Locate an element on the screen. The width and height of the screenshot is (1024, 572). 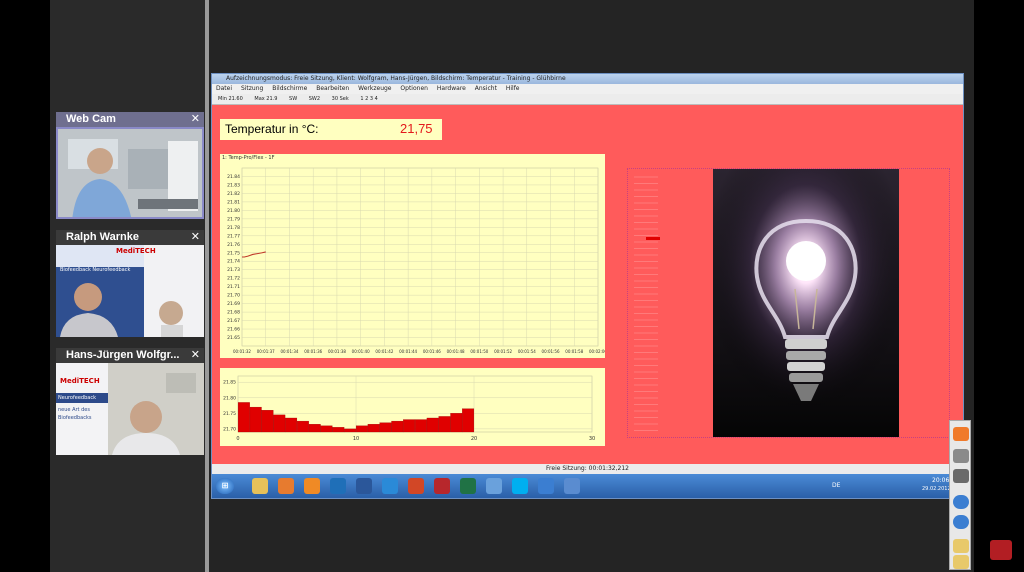
y-tick-label: 21.66 is located at coordinates (233, 330).